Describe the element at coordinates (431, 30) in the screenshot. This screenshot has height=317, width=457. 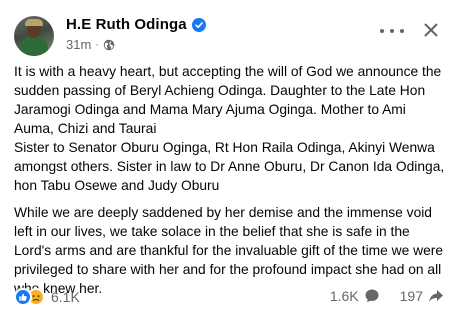
I see `close-icon` at that location.